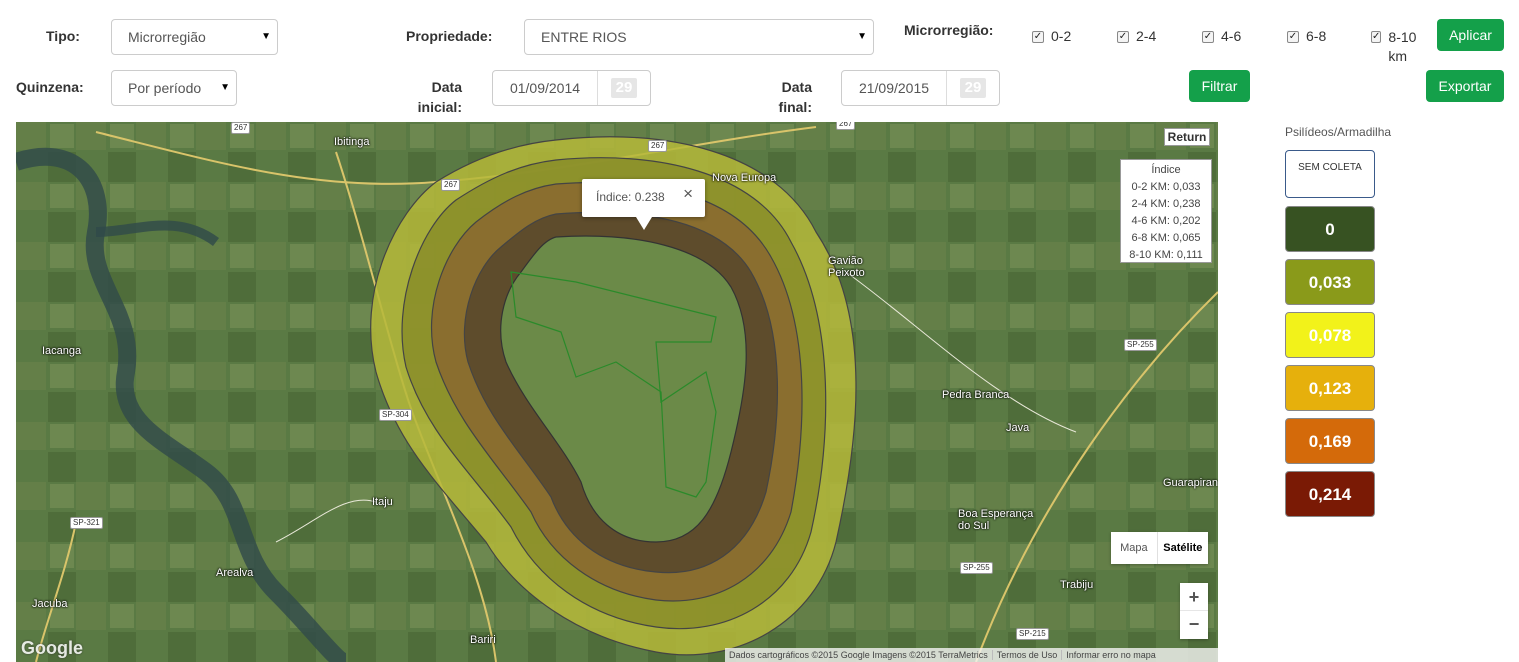 The width and height of the screenshot is (1519, 662). Describe the element at coordinates (1316, 36) in the screenshot. I see `range-label: 6-8` at that location.